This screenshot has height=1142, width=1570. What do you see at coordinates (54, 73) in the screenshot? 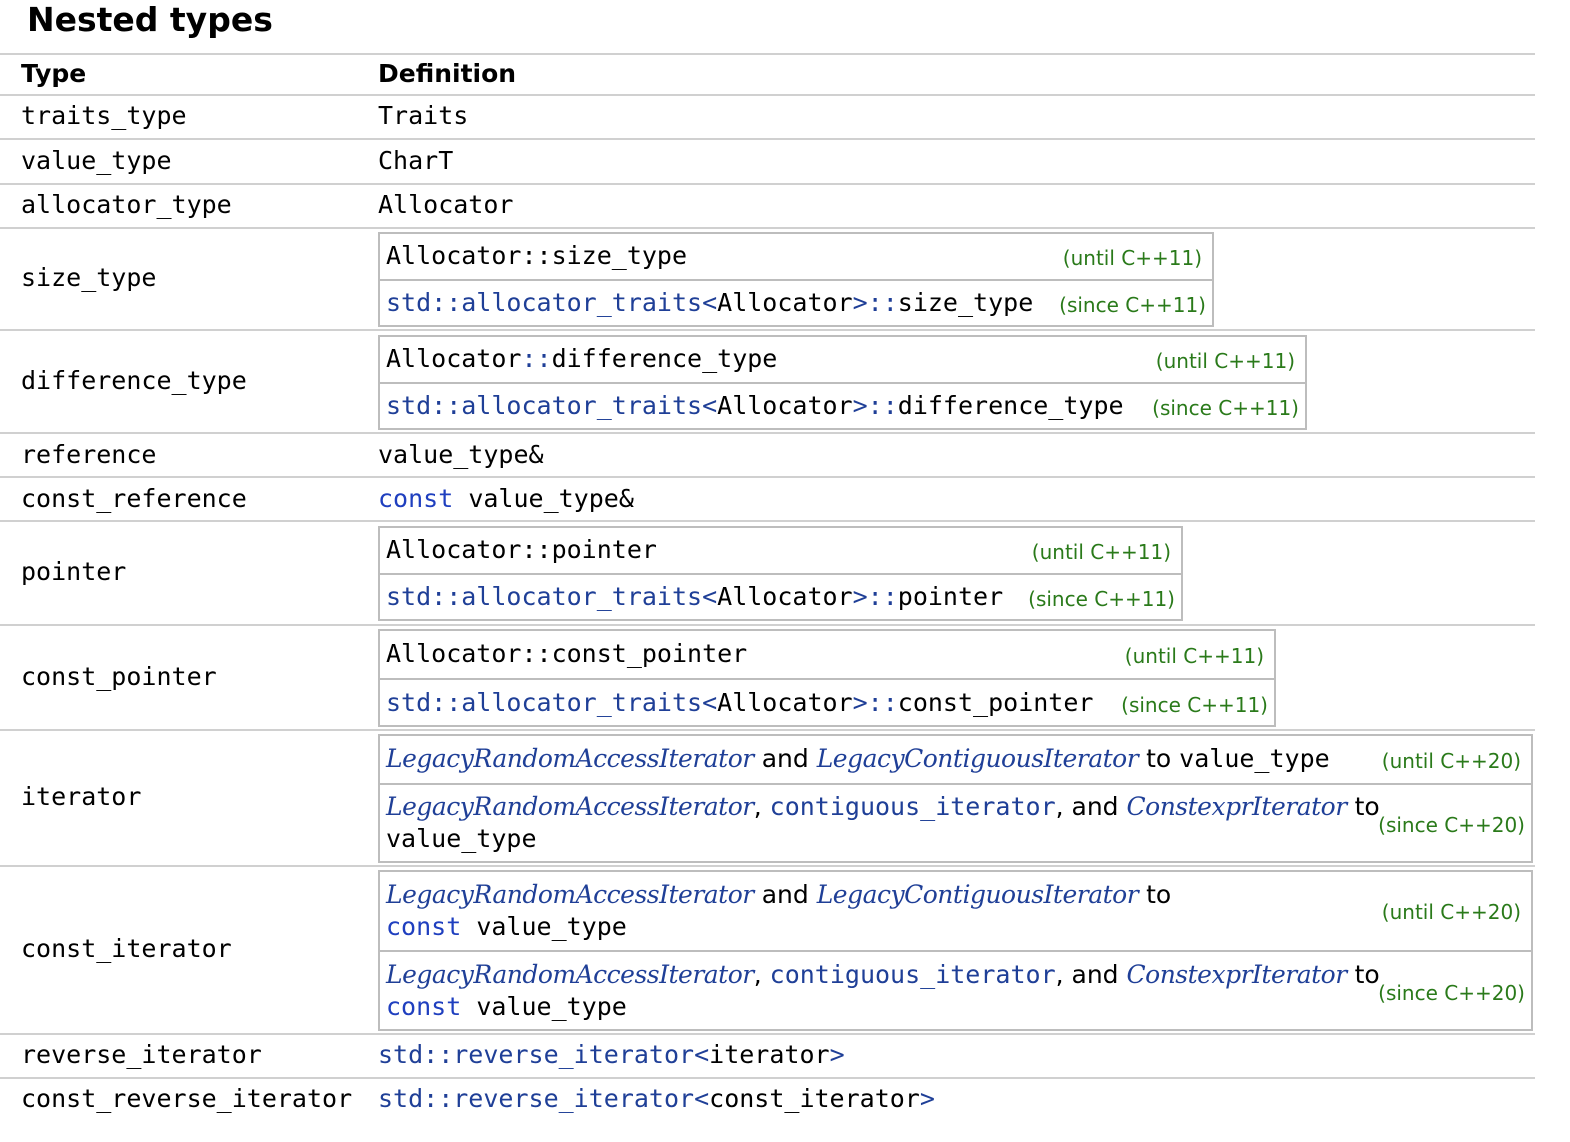
I see `column-header-type: Type` at bounding box center [54, 73].